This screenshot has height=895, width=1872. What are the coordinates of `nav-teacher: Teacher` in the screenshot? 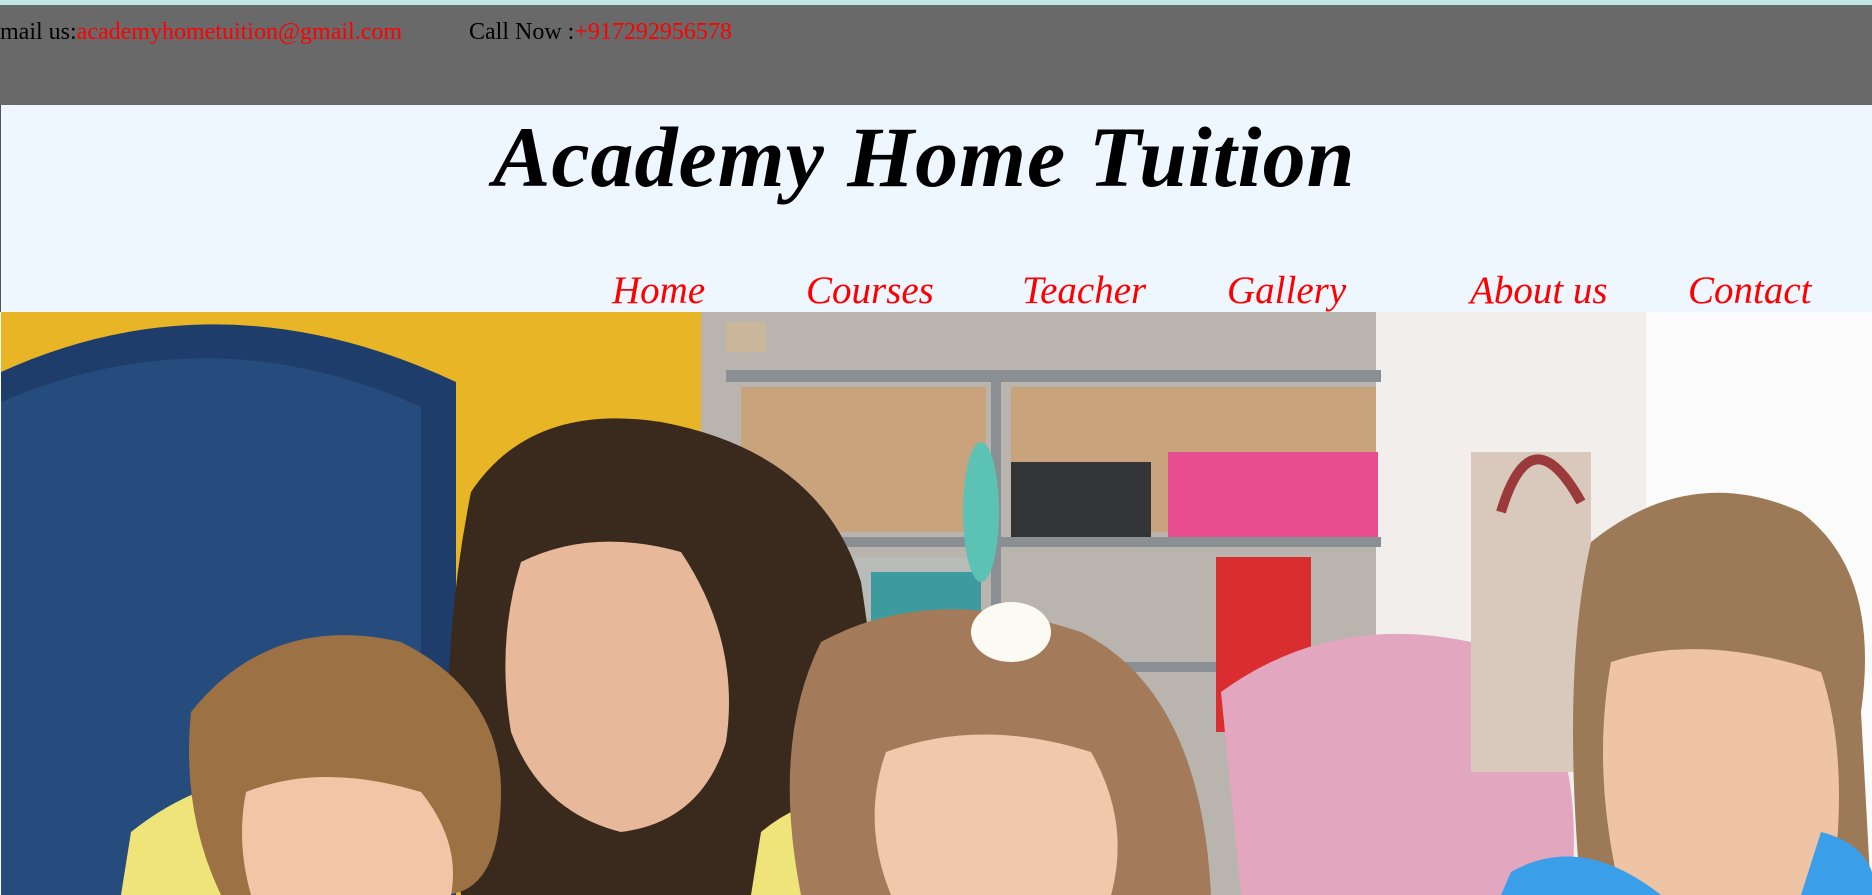 It's located at (1084, 290).